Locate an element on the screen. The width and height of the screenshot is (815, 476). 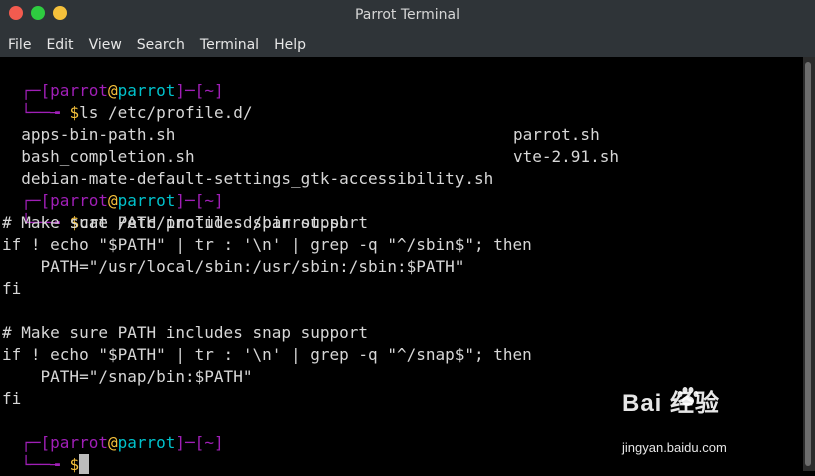
menu-edit: Edit is located at coordinates (59, 45).